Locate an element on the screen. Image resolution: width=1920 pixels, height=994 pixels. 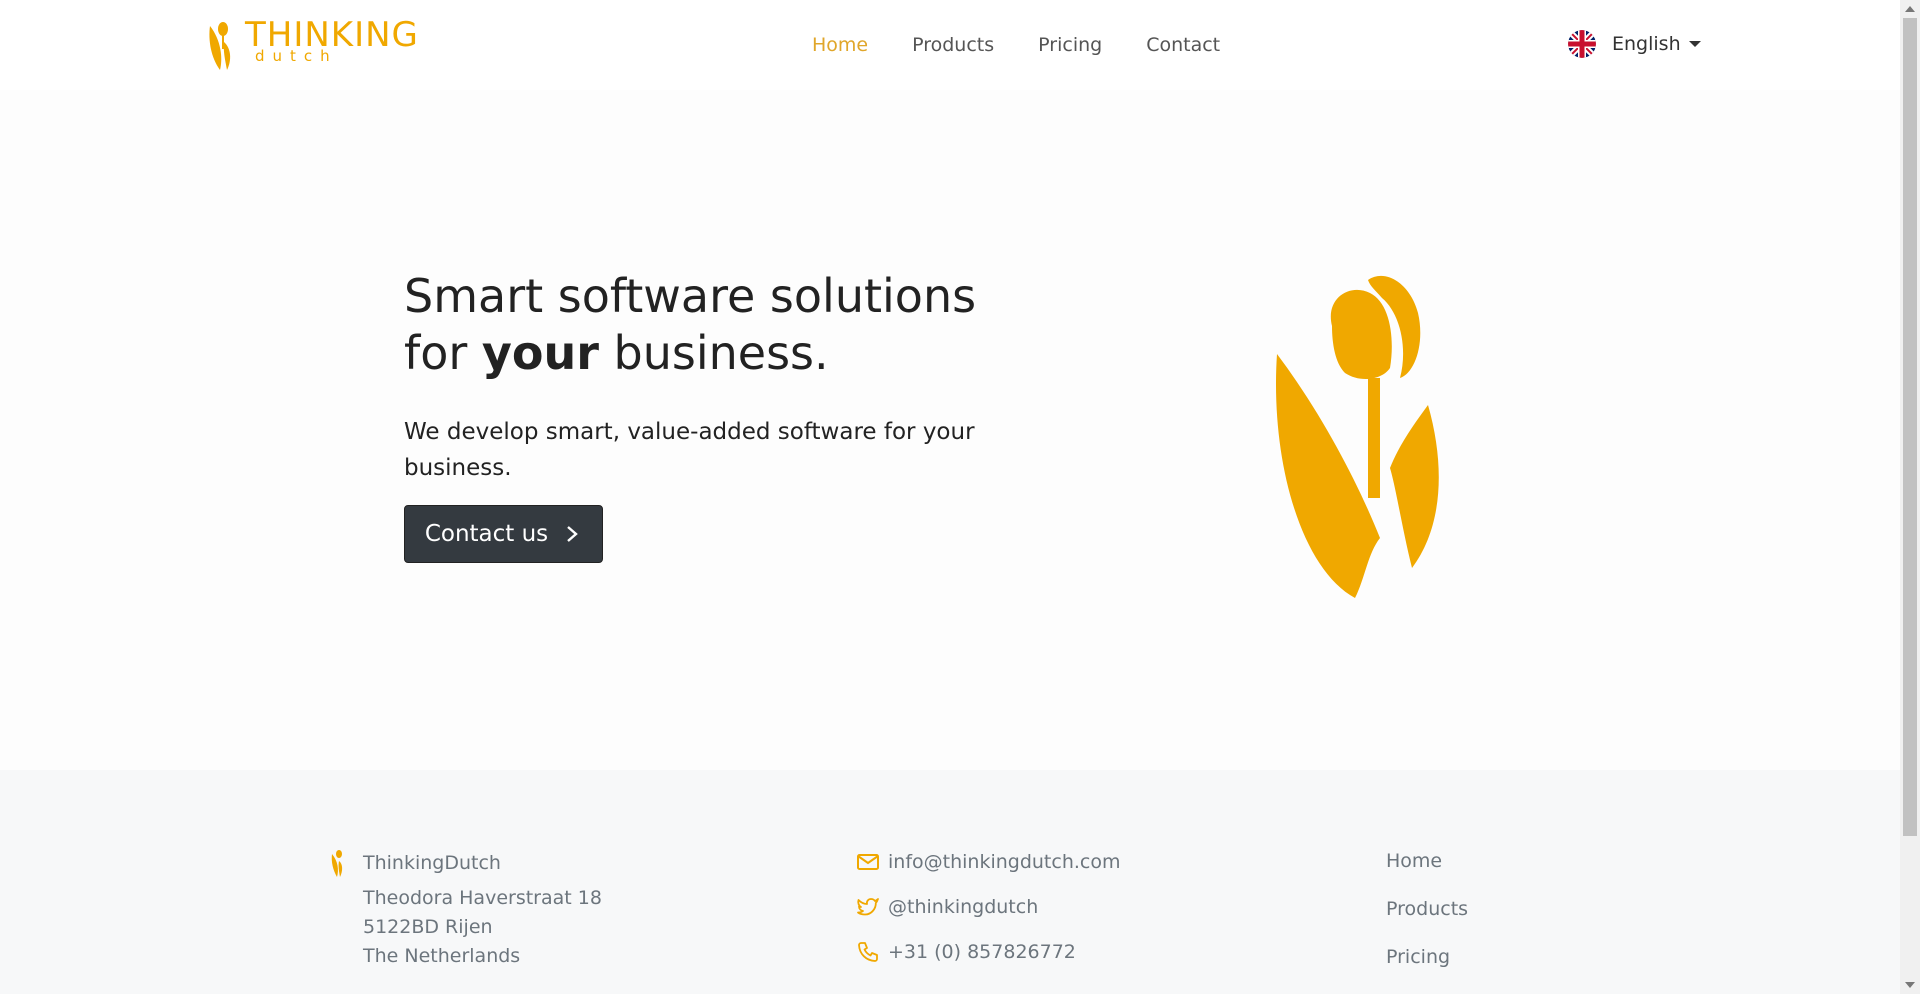
vertical-scrollbar is located at coordinates (1910, 497).